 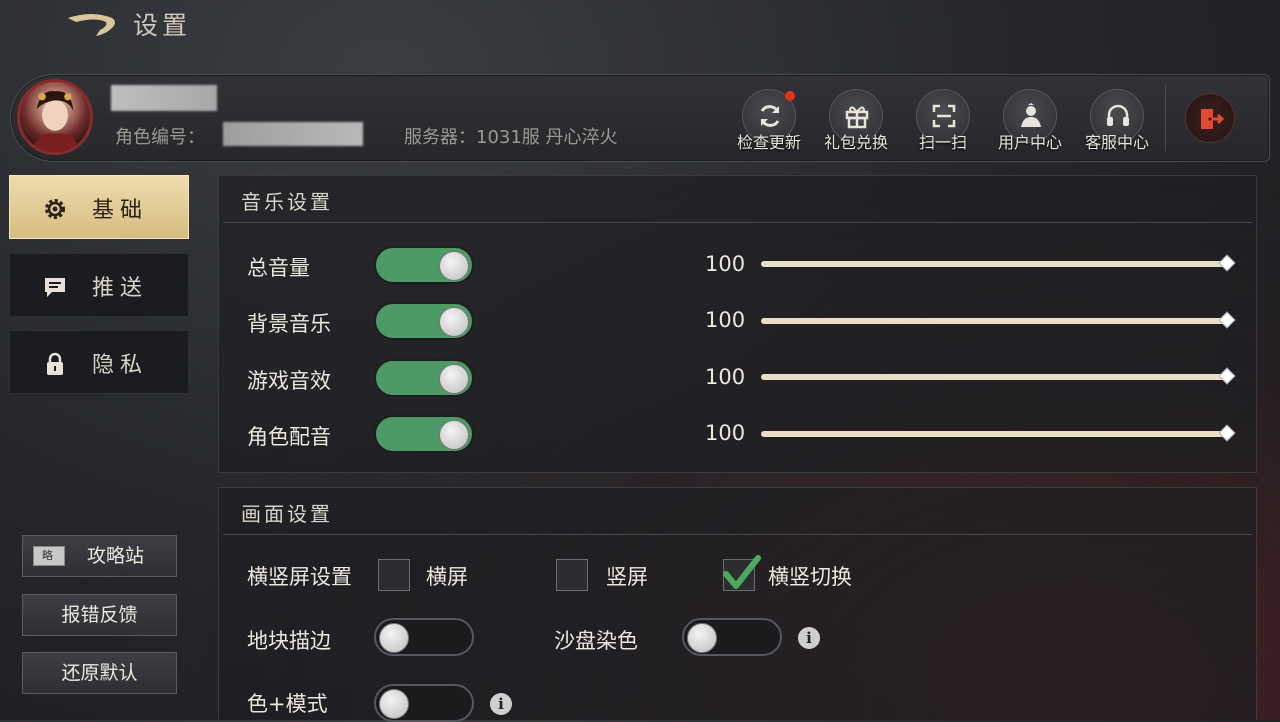 I want to click on orientation-label: 横竖屏设置, so click(x=299, y=577).